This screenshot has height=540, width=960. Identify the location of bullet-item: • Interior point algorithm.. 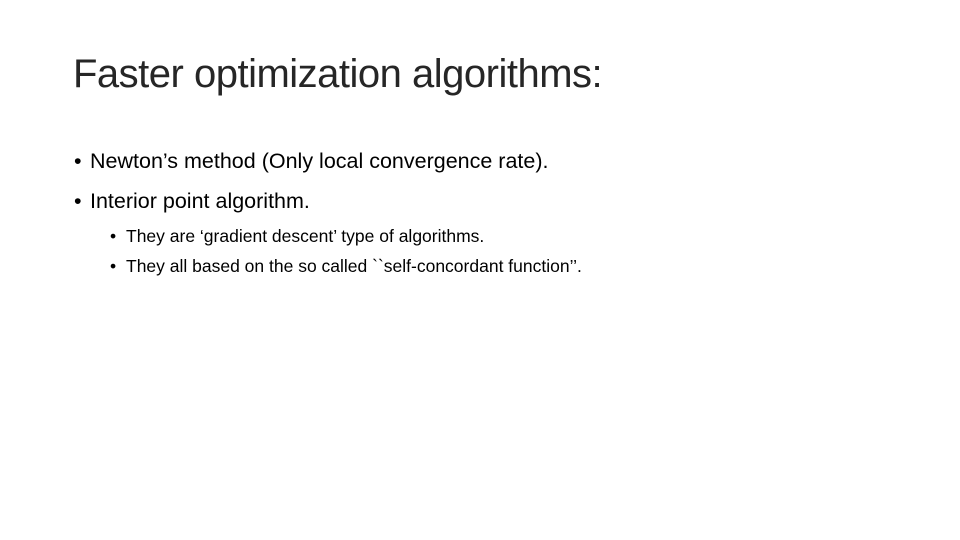
(192, 201).